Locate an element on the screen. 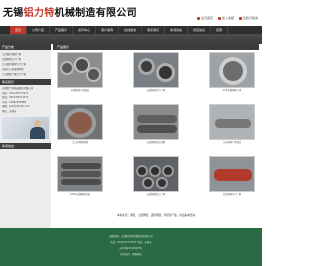 This screenshot has width=320, height=266. nav-products: 产品展示 is located at coordinates (62, 30).